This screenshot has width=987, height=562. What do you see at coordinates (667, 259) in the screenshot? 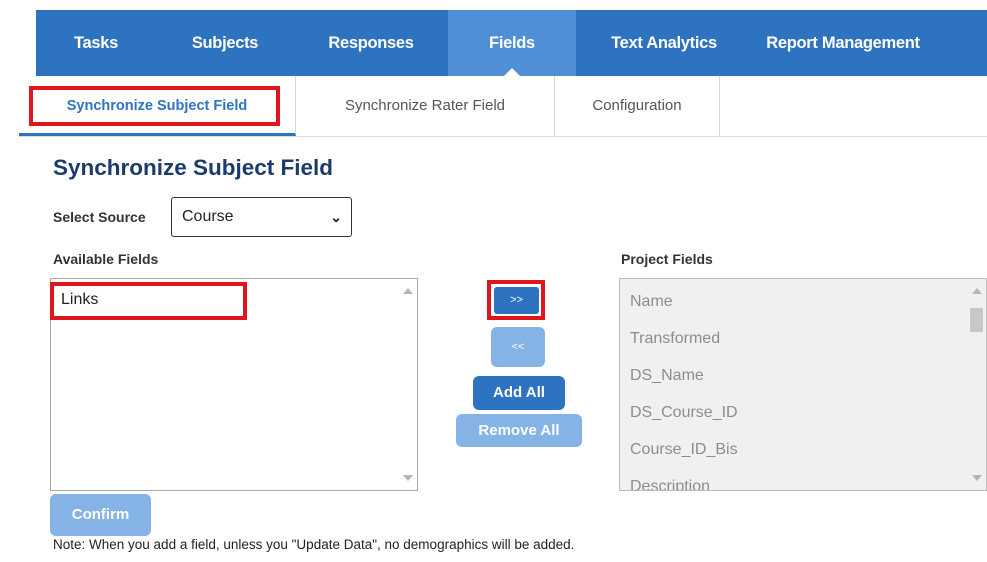
I see `project-fields-label: Project Fields` at bounding box center [667, 259].